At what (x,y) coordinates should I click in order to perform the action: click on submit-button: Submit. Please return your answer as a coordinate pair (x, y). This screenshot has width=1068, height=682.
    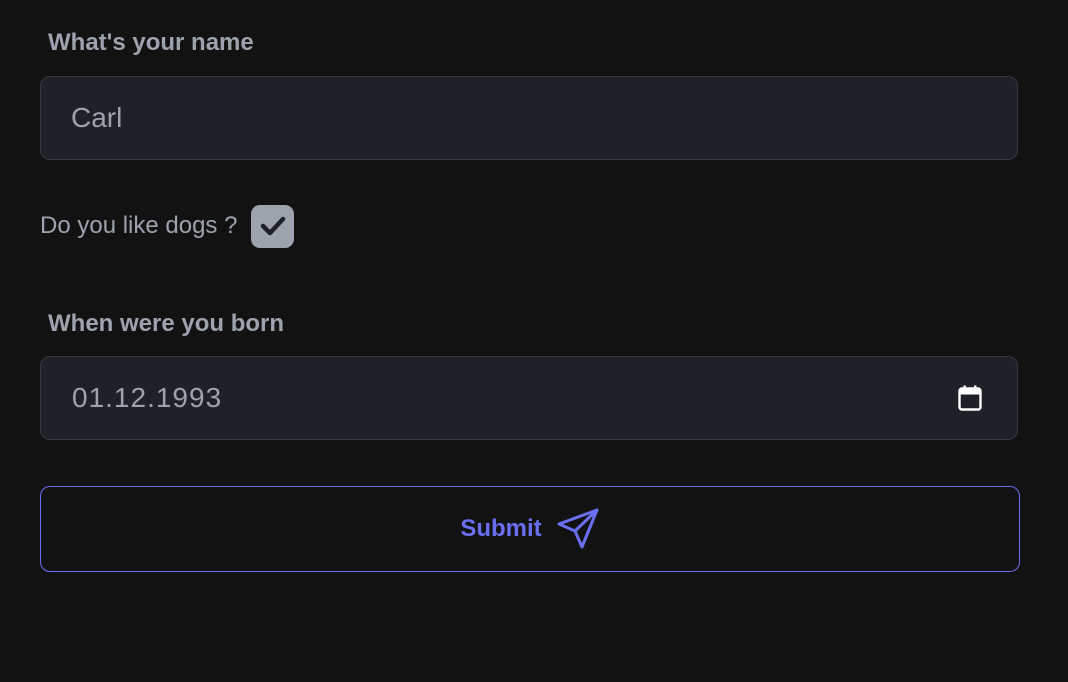
    Looking at the image, I should click on (530, 529).